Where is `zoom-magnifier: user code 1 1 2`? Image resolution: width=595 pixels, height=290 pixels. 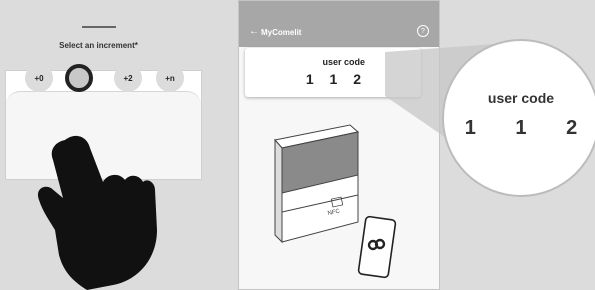
zoom-magnifier: user code 1 1 2 is located at coordinates (519, 118).